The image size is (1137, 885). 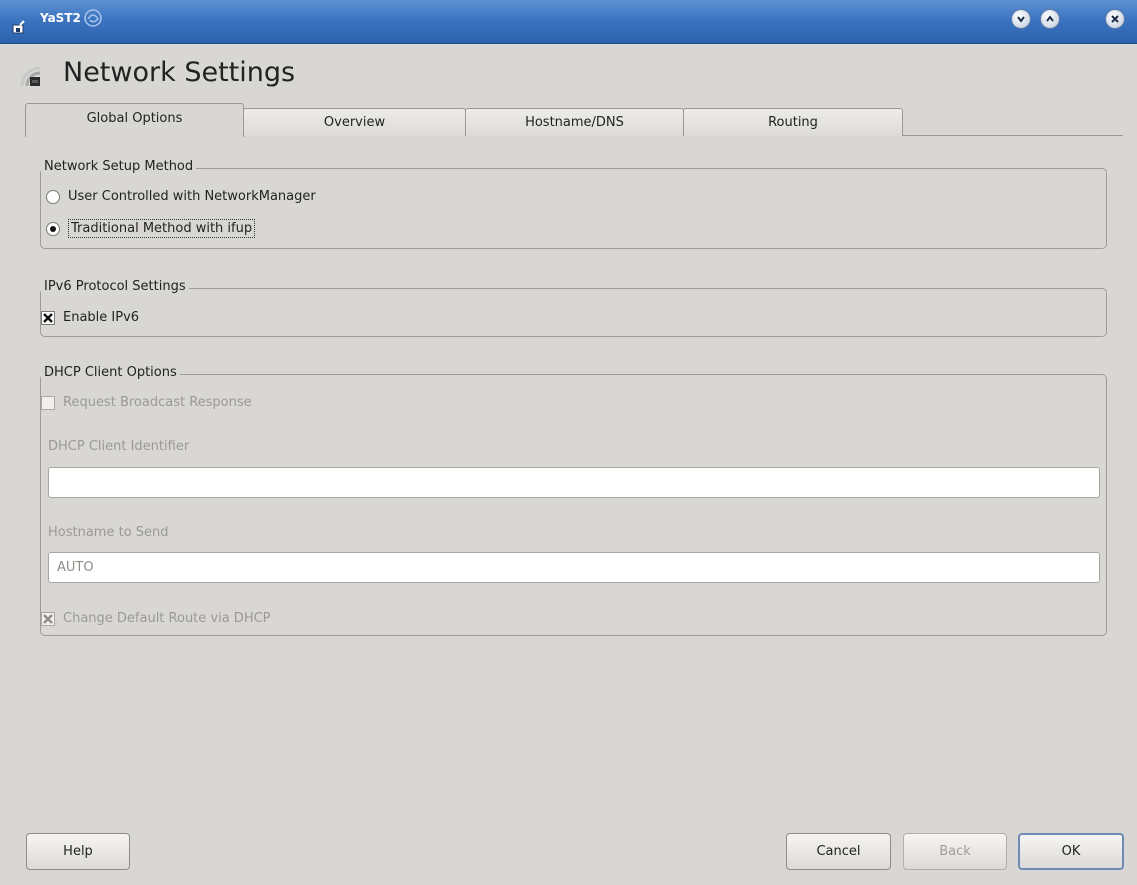 I want to click on change-default-route-checkbox: Change Default Route via DHCP, so click(x=156, y=618).